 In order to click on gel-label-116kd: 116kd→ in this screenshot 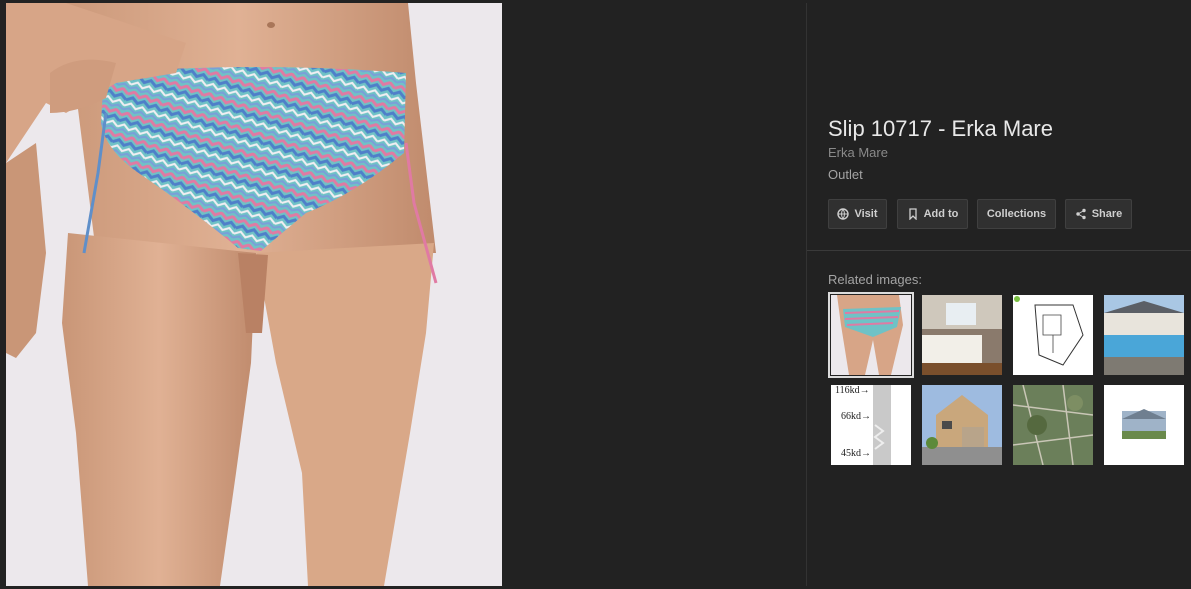, I will do `click(852, 390)`.